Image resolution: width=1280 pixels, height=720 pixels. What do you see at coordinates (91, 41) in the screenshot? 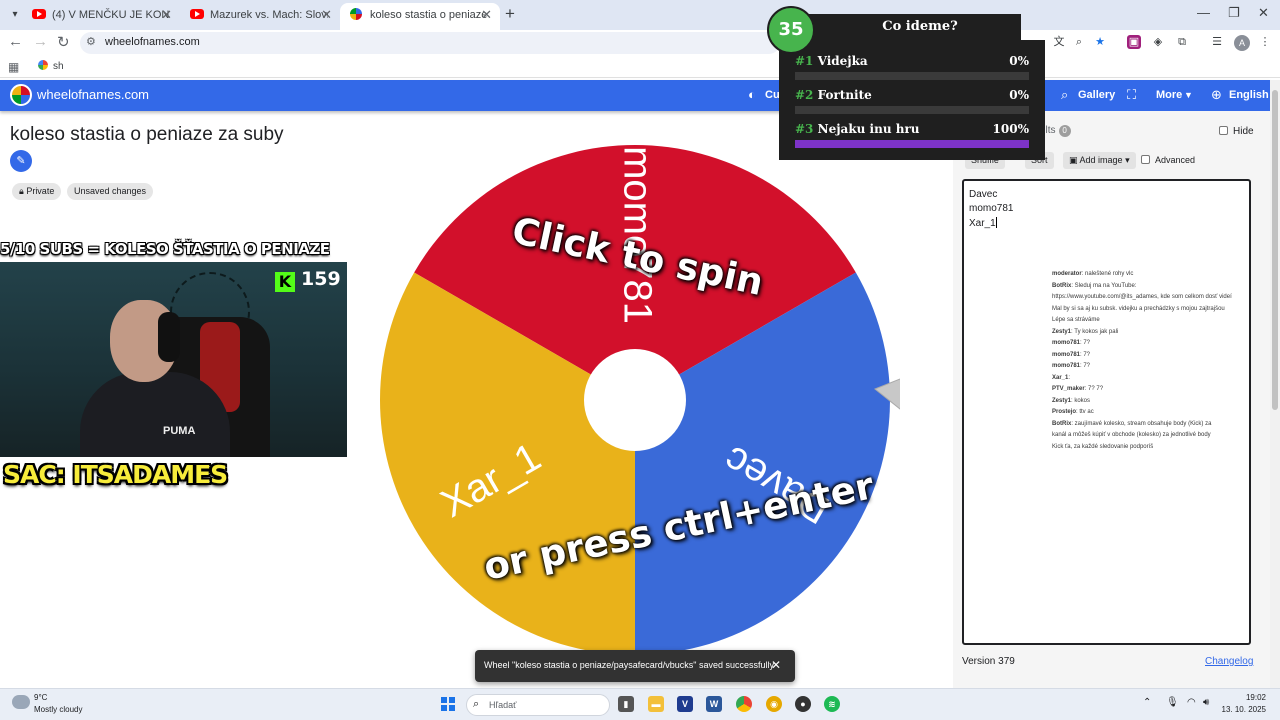
I see `site-info-icon: ⚙` at bounding box center [91, 41].